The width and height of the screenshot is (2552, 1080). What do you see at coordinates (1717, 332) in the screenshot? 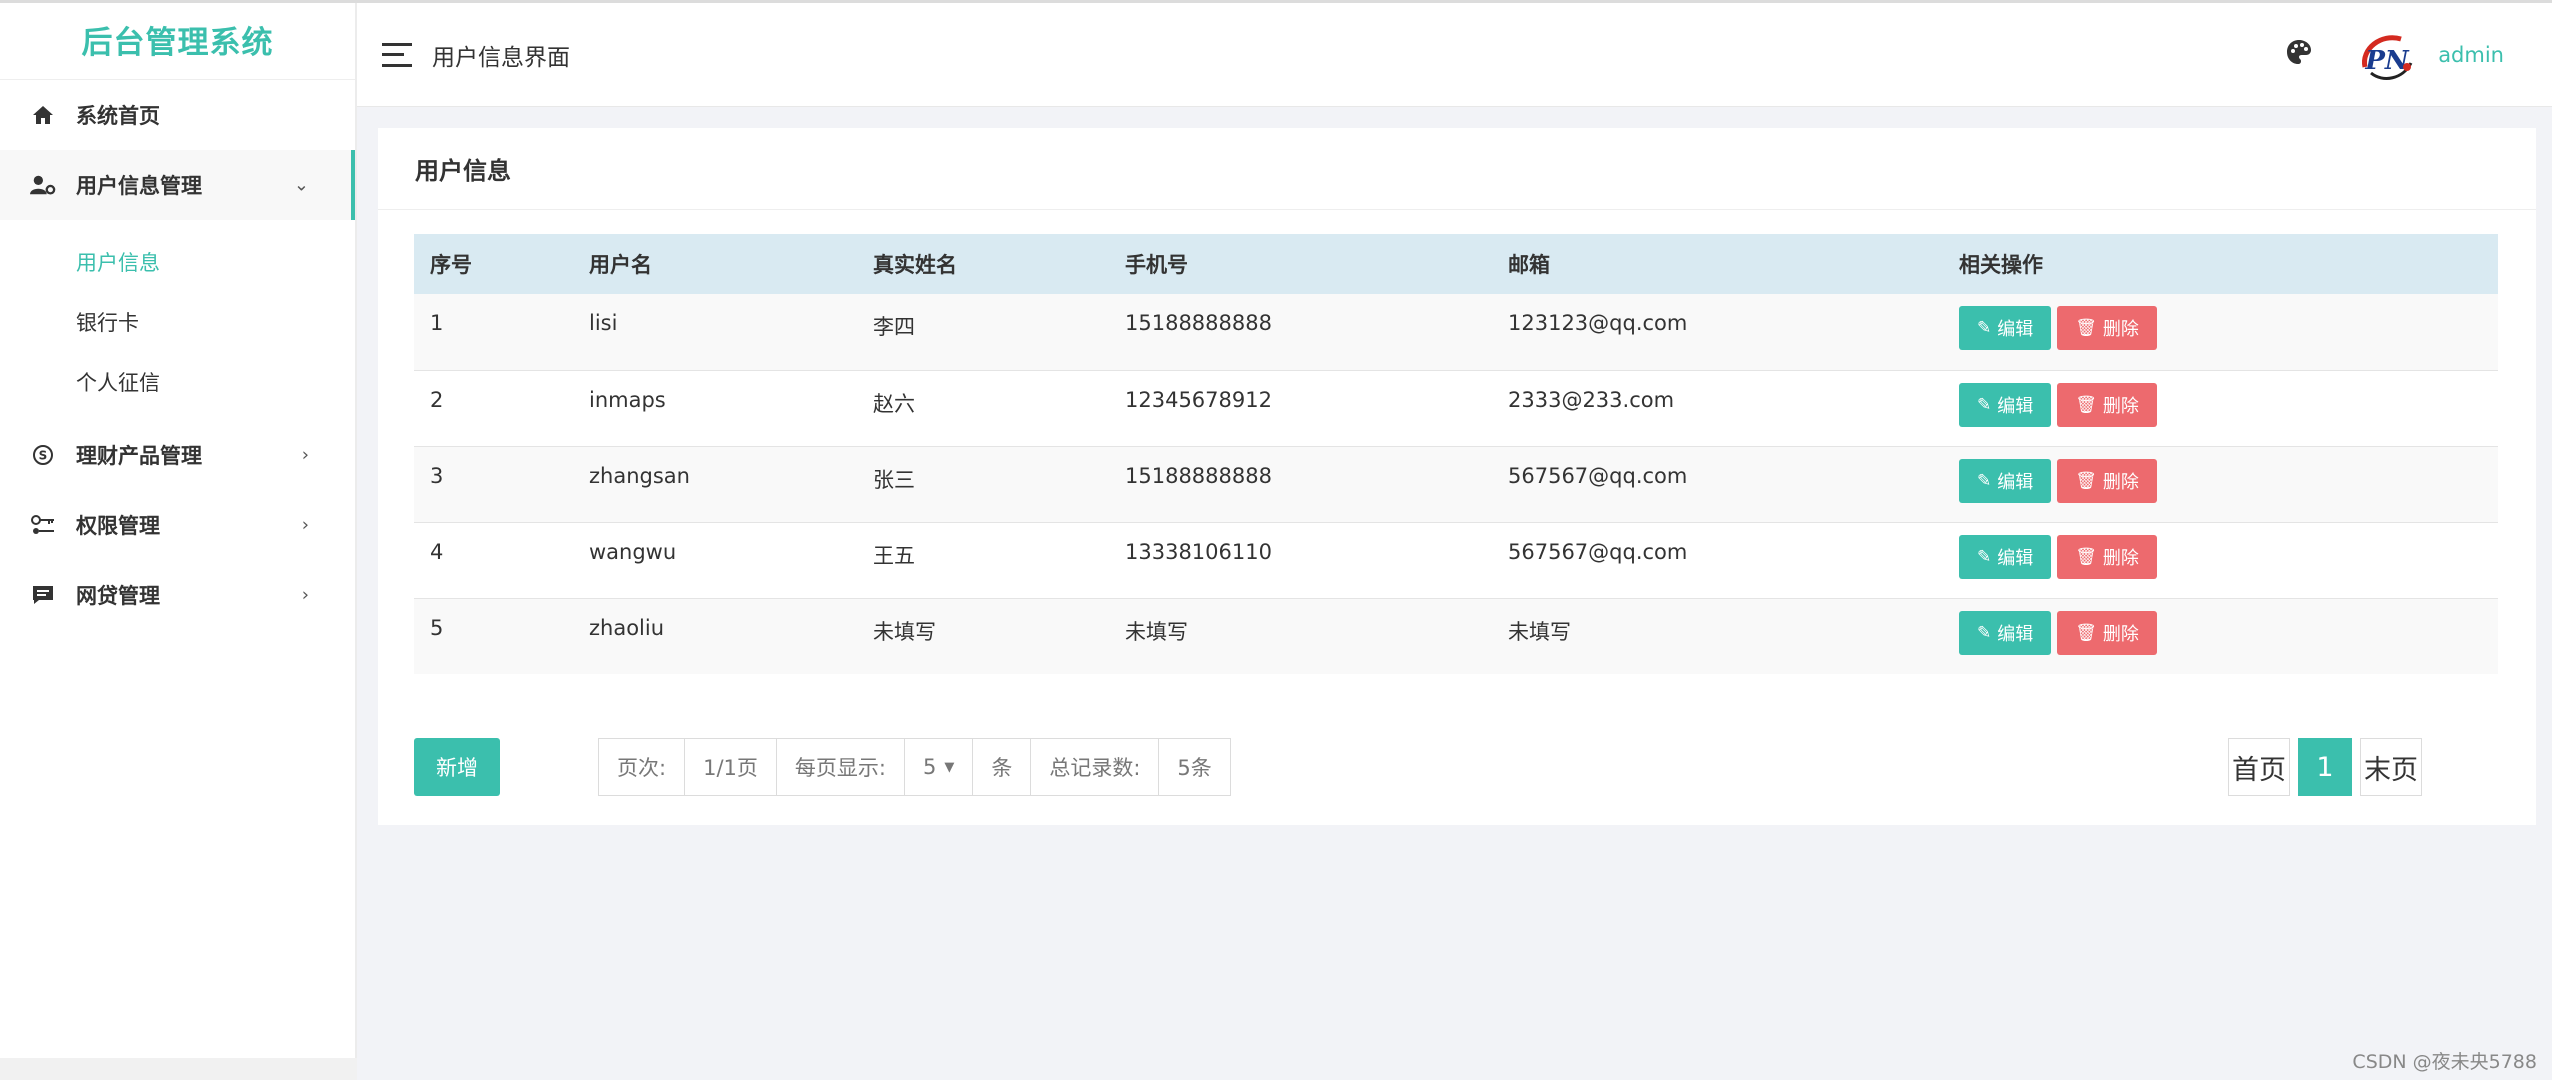
I see `cell-email: 123123@qq.com` at bounding box center [1717, 332].